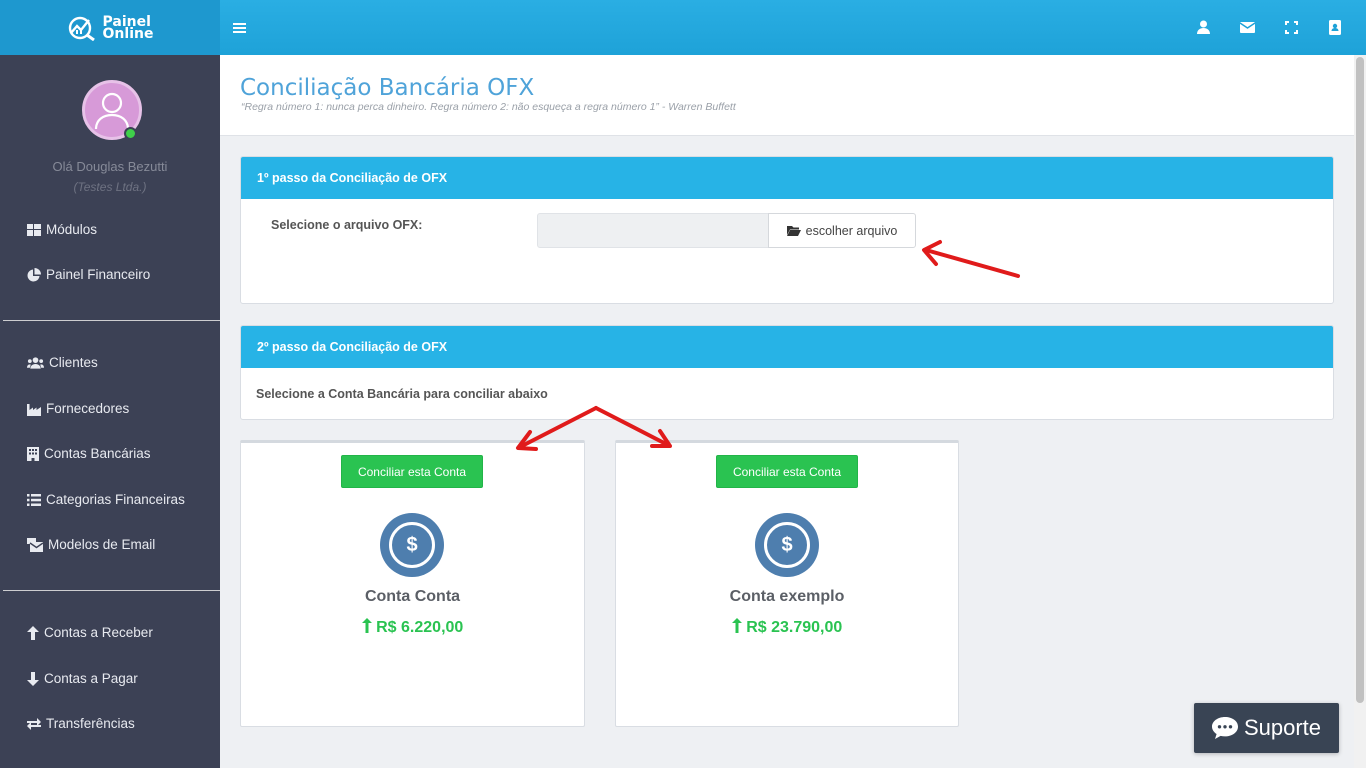  What do you see at coordinates (787, 596) in the screenshot?
I see `account-name: Conta exemplo` at bounding box center [787, 596].